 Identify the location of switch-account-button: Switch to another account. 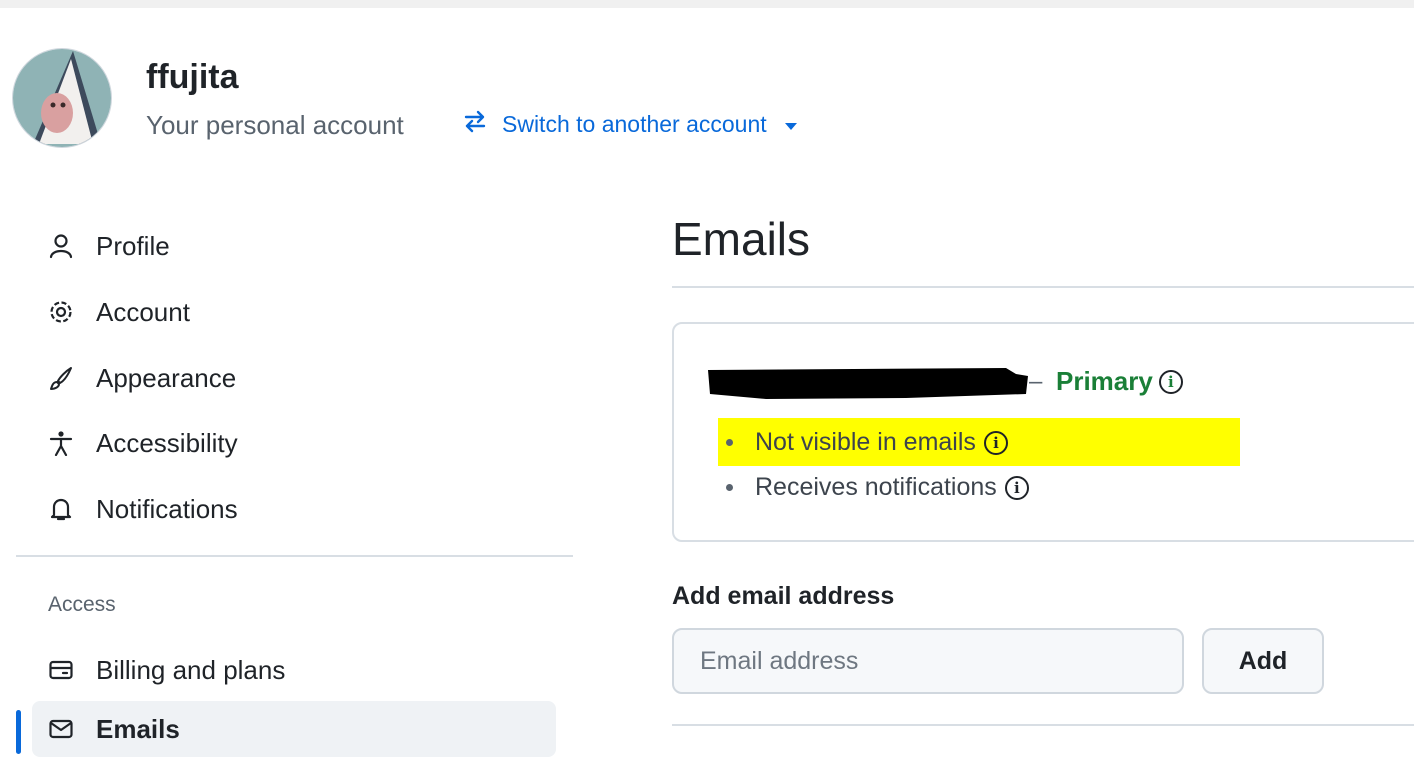
(629, 124).